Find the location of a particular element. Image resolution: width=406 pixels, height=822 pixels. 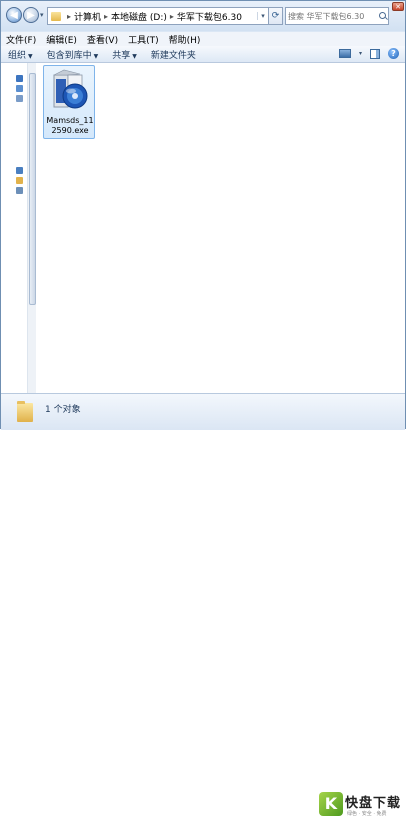

address-bar: ▸ 计算机 ▸ 本地磁盘 (D:) ▸ 华军下载包6.30 ▾ is located at coordinates (158, 16).